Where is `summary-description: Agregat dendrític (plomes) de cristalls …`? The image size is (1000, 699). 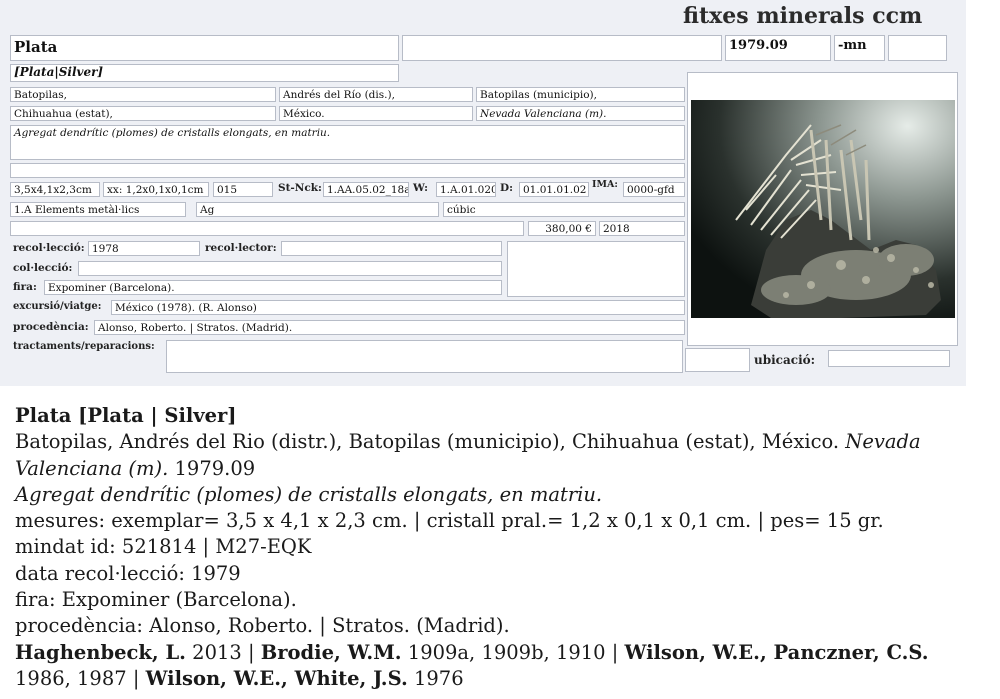
summary-description: Agregat dendrític (plomes) de cristalls … is located at coordinates (309, 494).